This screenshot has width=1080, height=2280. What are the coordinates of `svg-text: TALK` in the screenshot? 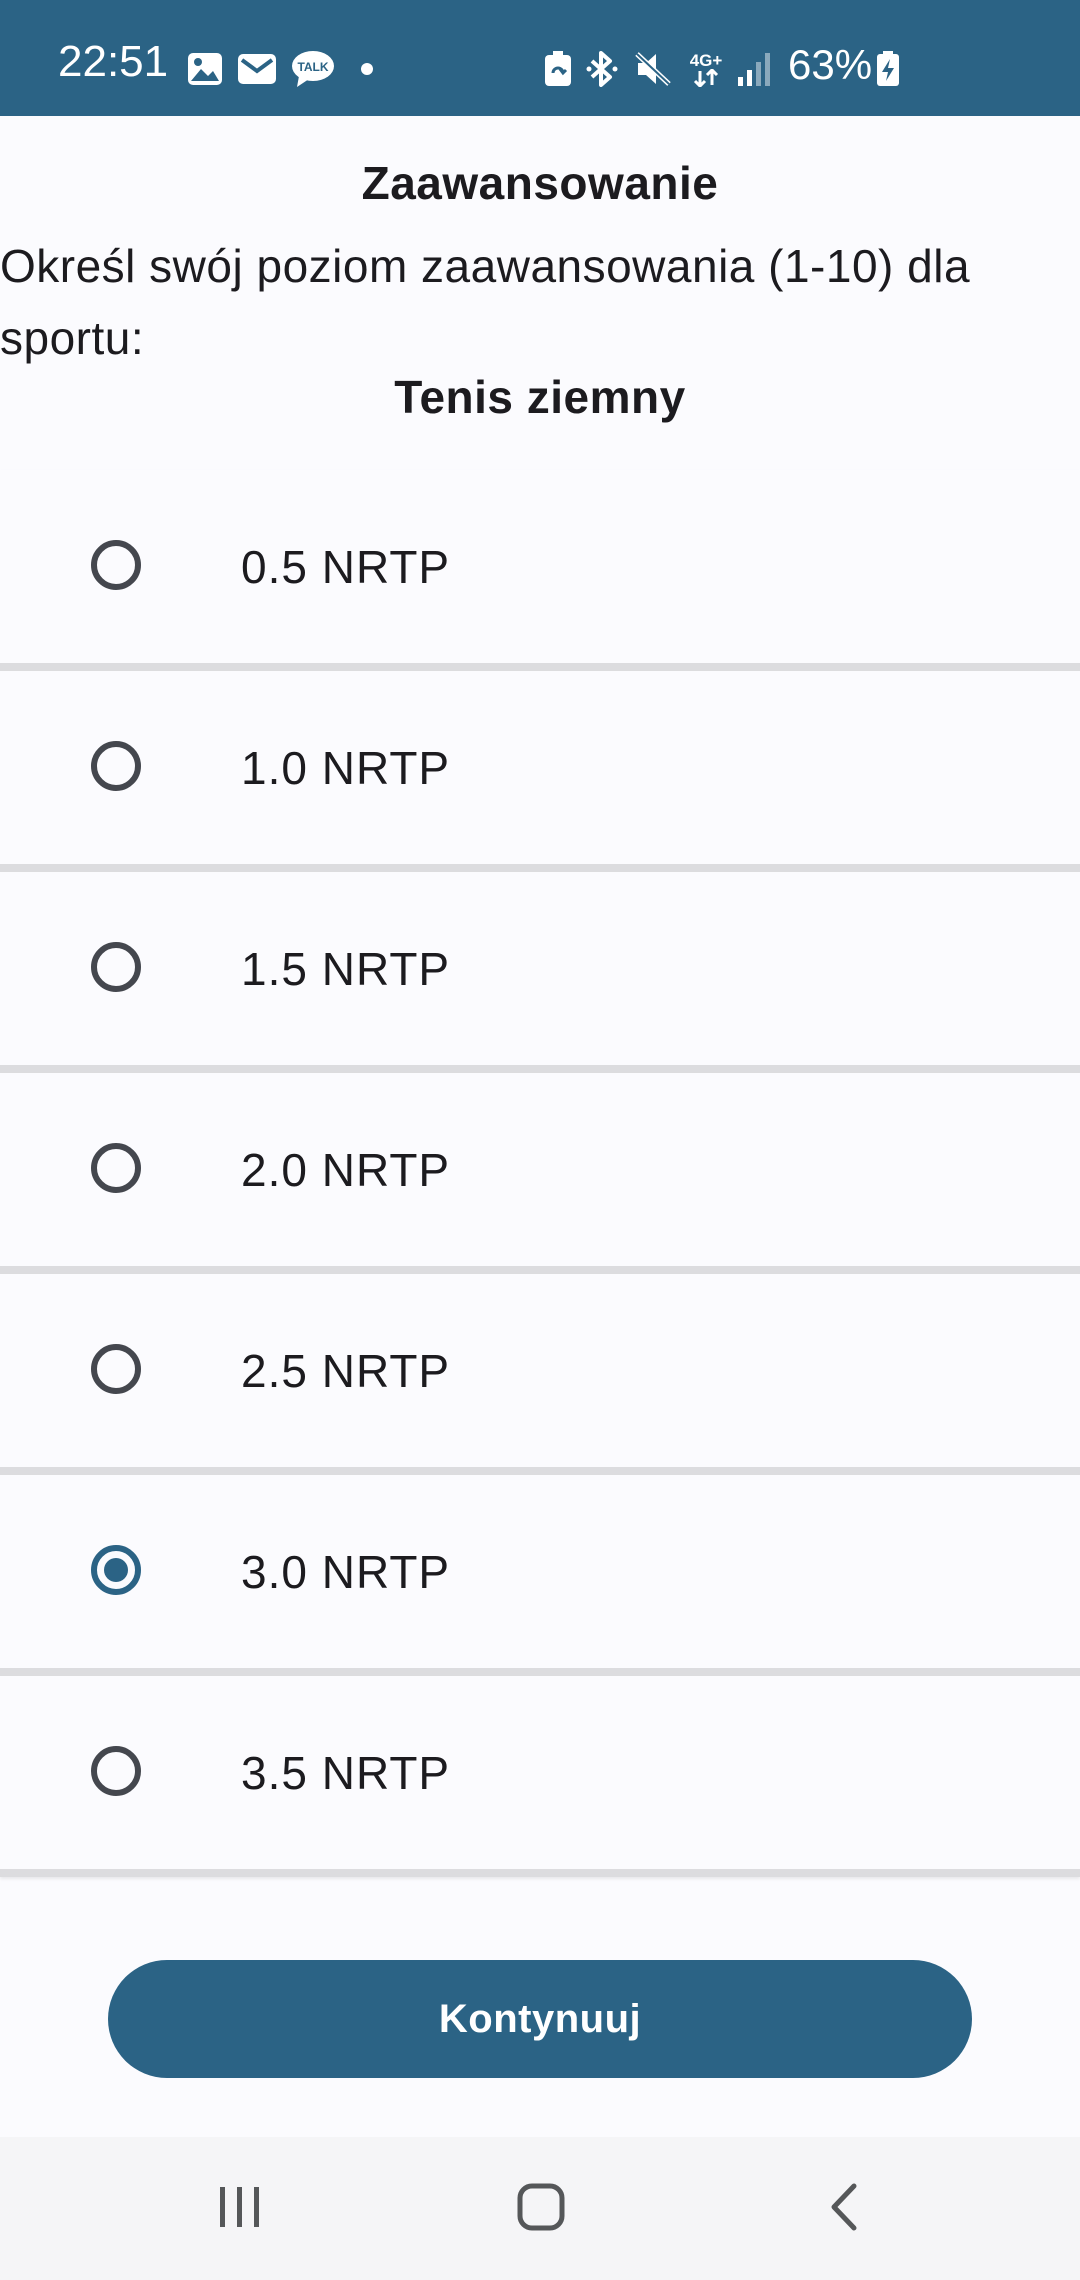 It's located at (312, 67).